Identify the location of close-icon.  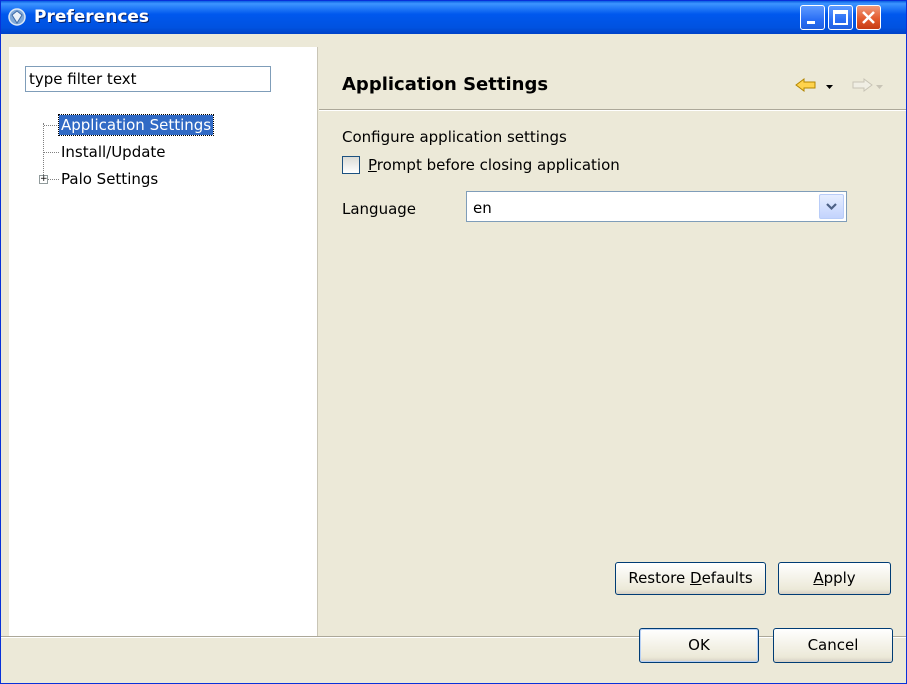
(868, 17).